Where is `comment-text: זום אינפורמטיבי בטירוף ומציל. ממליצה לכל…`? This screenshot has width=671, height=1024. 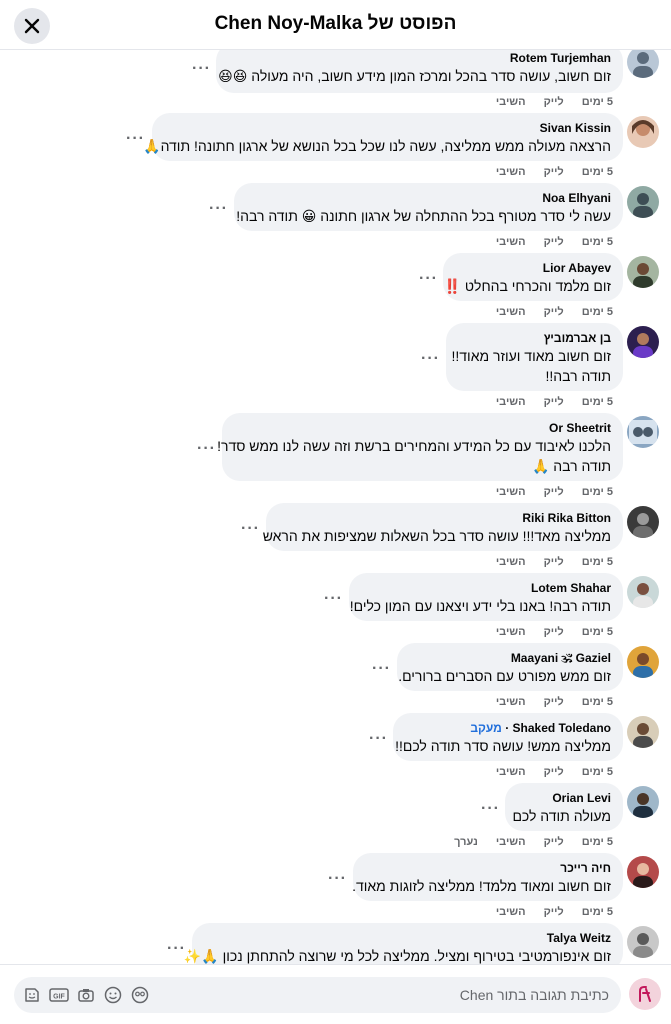 comment-text: זום אינפורמטיבי בטירוף ומציל. ממליצה לכל… is located at coordinates (397, 956).